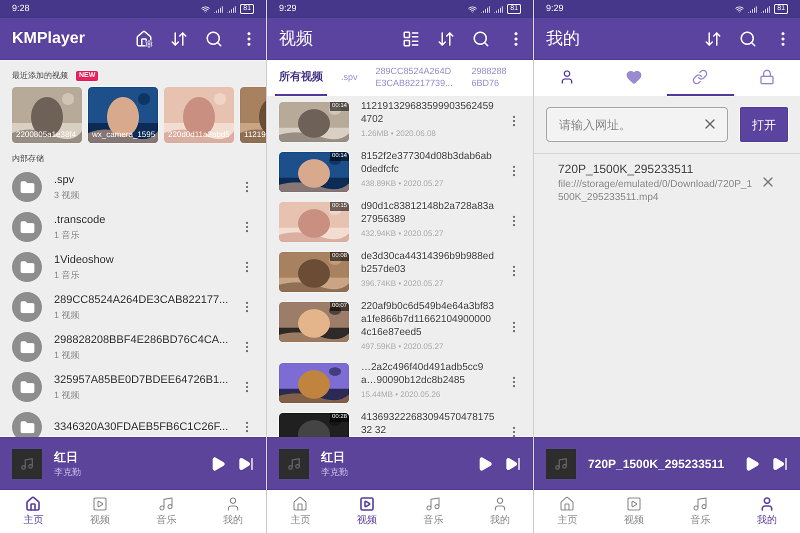 This screenshot has width=800, height=533. I want to click on video-title: …2a2c496f40d491adb5cc9a…90090b12dc8b2485, so click(422, 374).